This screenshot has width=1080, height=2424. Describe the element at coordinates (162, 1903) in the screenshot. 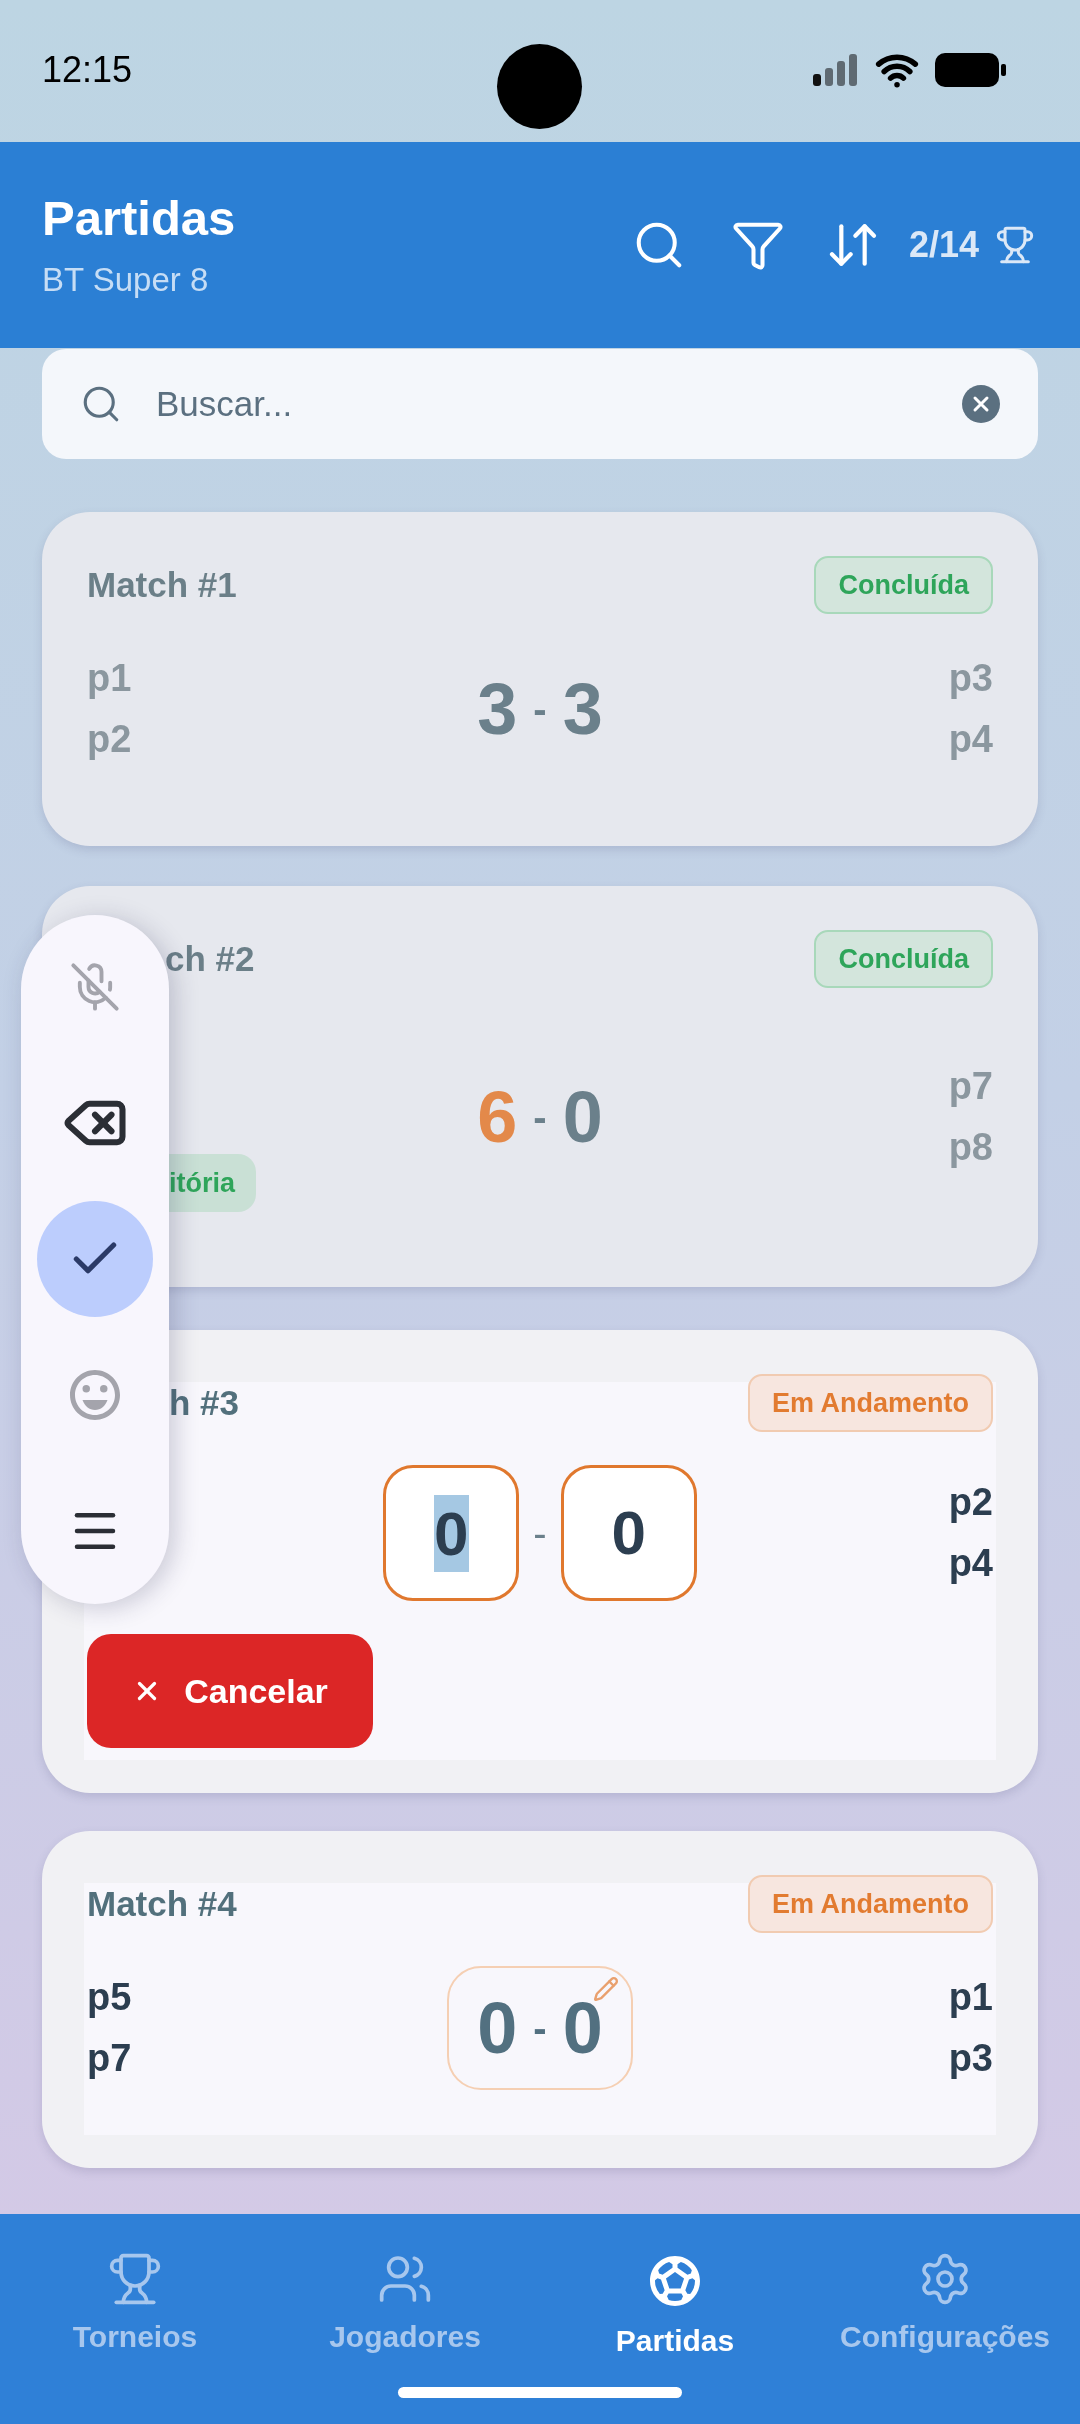

I see `match-title: Match #4` at that location.